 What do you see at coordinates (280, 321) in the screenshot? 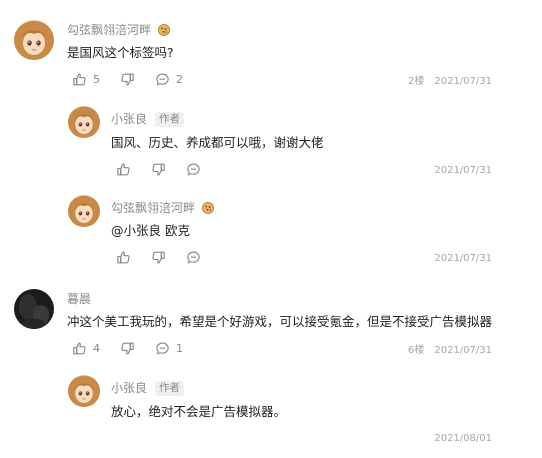
I see `comment-text: 冲这个美工我玩的，希望是个好游戏，可以接受氪金，但是不接受广告模拟器` at bounding box center [280, 321].